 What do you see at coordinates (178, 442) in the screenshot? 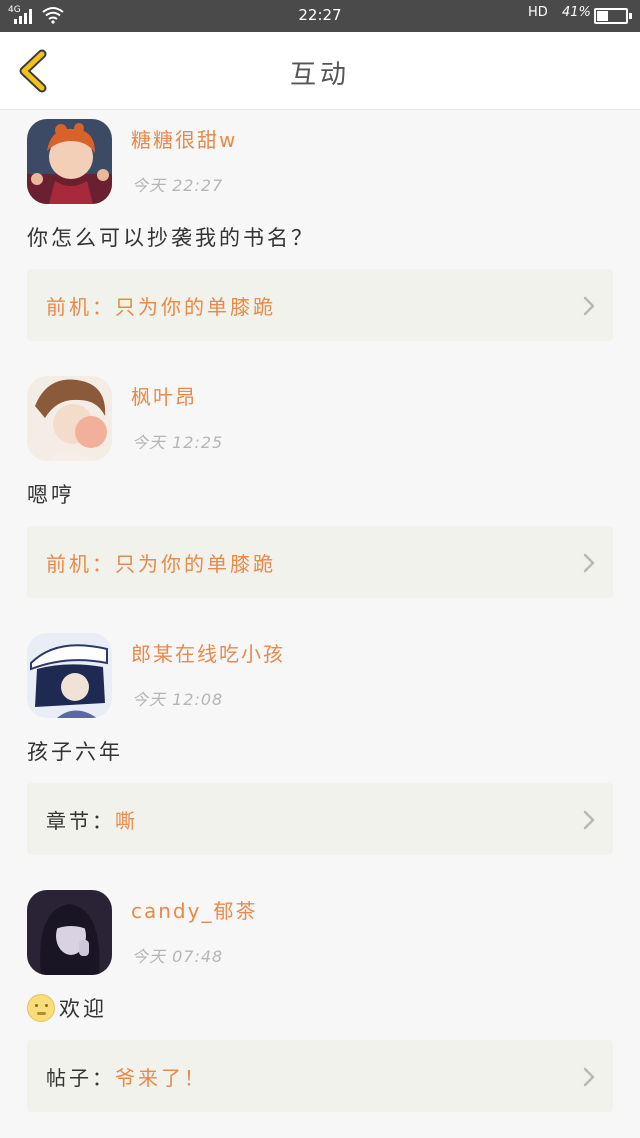
I see `timestamp: 今天 12:25` at bounding box center [178, 442].